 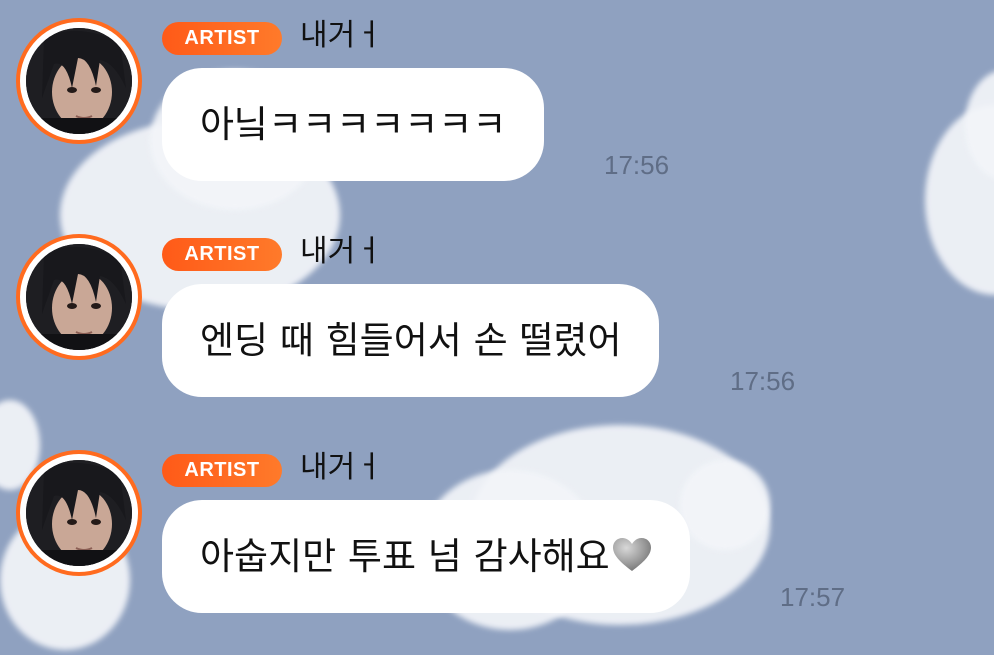 I want to click on grey-heart-icon, so click(x=632, y=560).